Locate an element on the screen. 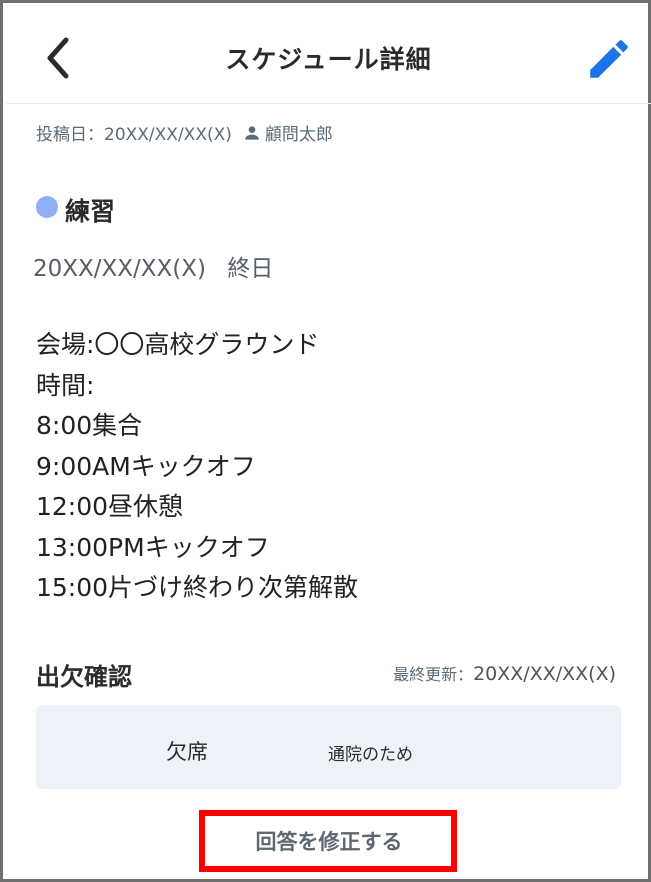 Image resolution: width=651 pixels, height=882 pixels. attendance-response-card: 欠席 通院のため is located at coordinates (328, 747).